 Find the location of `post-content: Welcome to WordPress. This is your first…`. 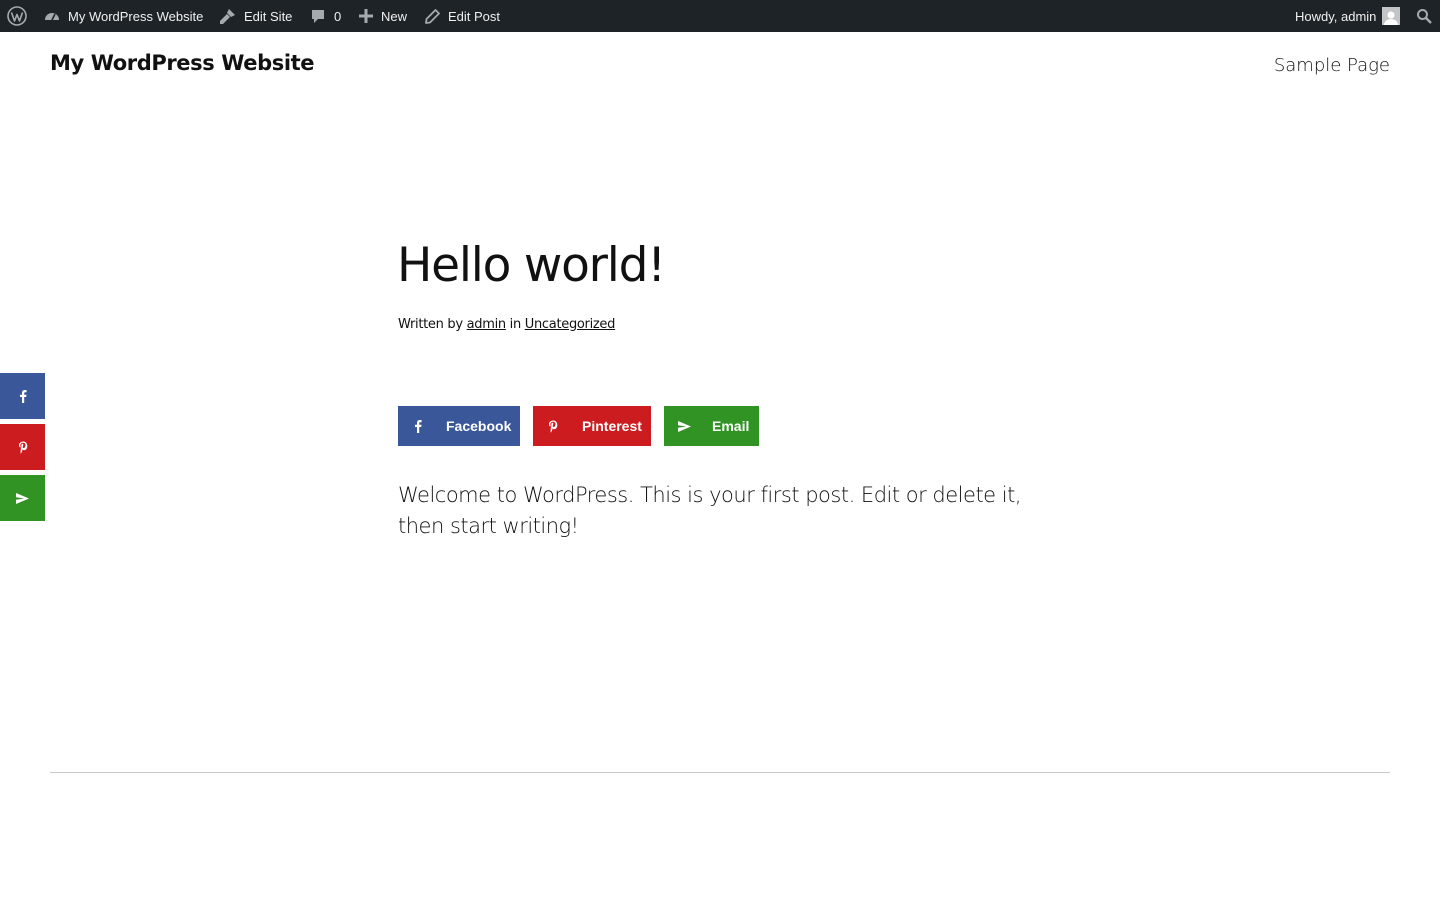

post-content: Welcome to WordPress. This is your first… is located at coordinates (710, 510).